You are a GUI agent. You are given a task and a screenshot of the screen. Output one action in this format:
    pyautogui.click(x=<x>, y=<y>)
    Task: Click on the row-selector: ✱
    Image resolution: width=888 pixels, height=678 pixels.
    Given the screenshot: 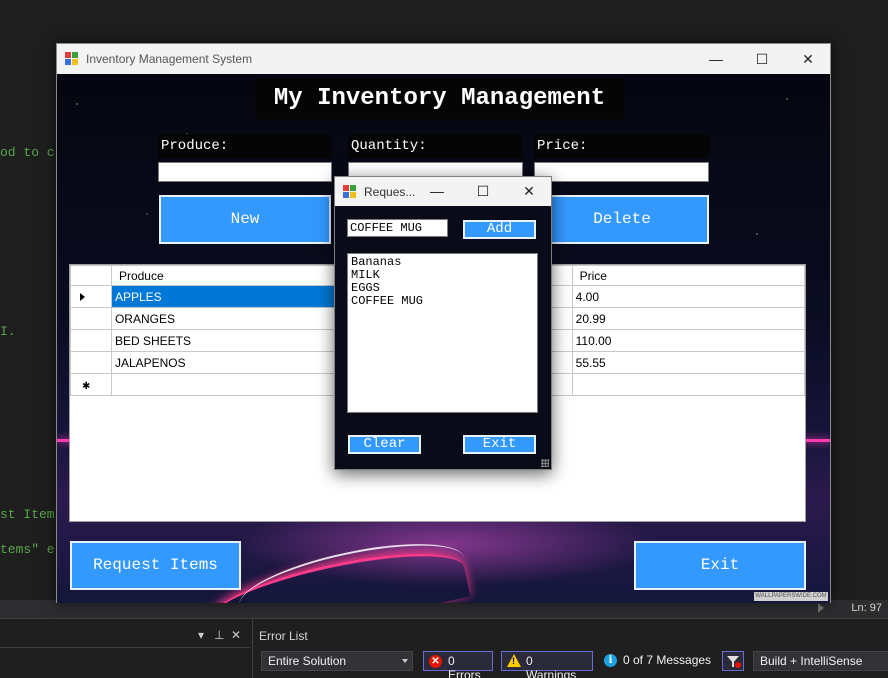 What is the action you would take?
    pyautogui.click(x=91, y=384)
    